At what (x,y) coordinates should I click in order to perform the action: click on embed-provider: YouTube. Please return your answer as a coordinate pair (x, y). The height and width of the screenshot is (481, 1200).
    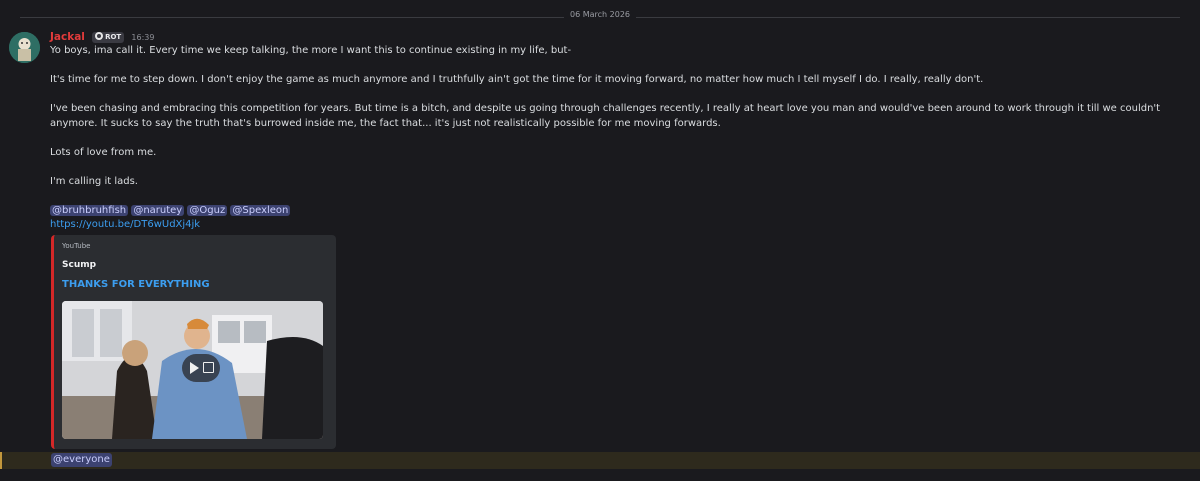
    Looking at the image, I should click on (76, 246).